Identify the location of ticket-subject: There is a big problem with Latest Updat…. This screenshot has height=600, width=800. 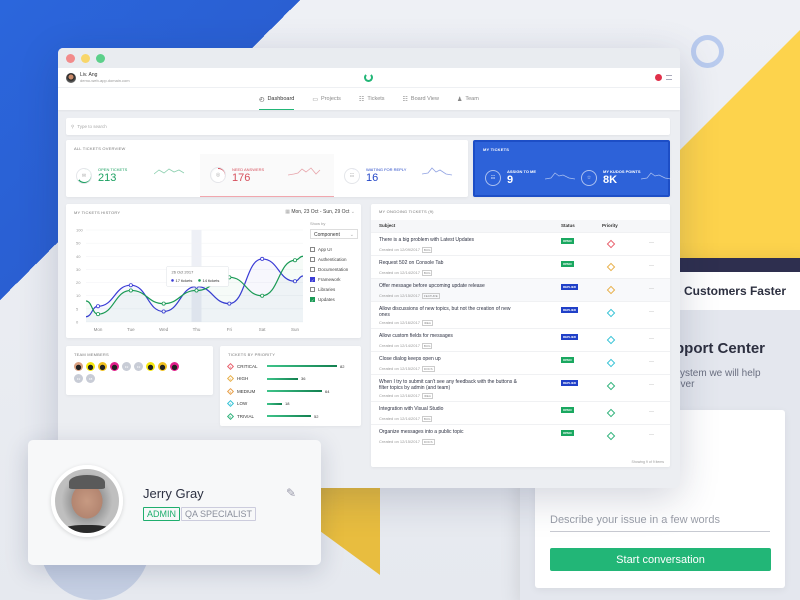
(449, 240).